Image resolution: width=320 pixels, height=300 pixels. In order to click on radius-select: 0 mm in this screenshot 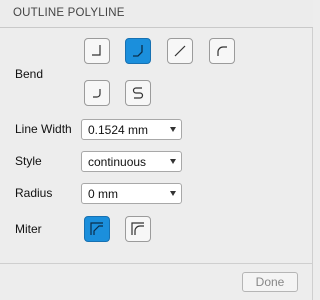, I will do `click(131, 193)`.